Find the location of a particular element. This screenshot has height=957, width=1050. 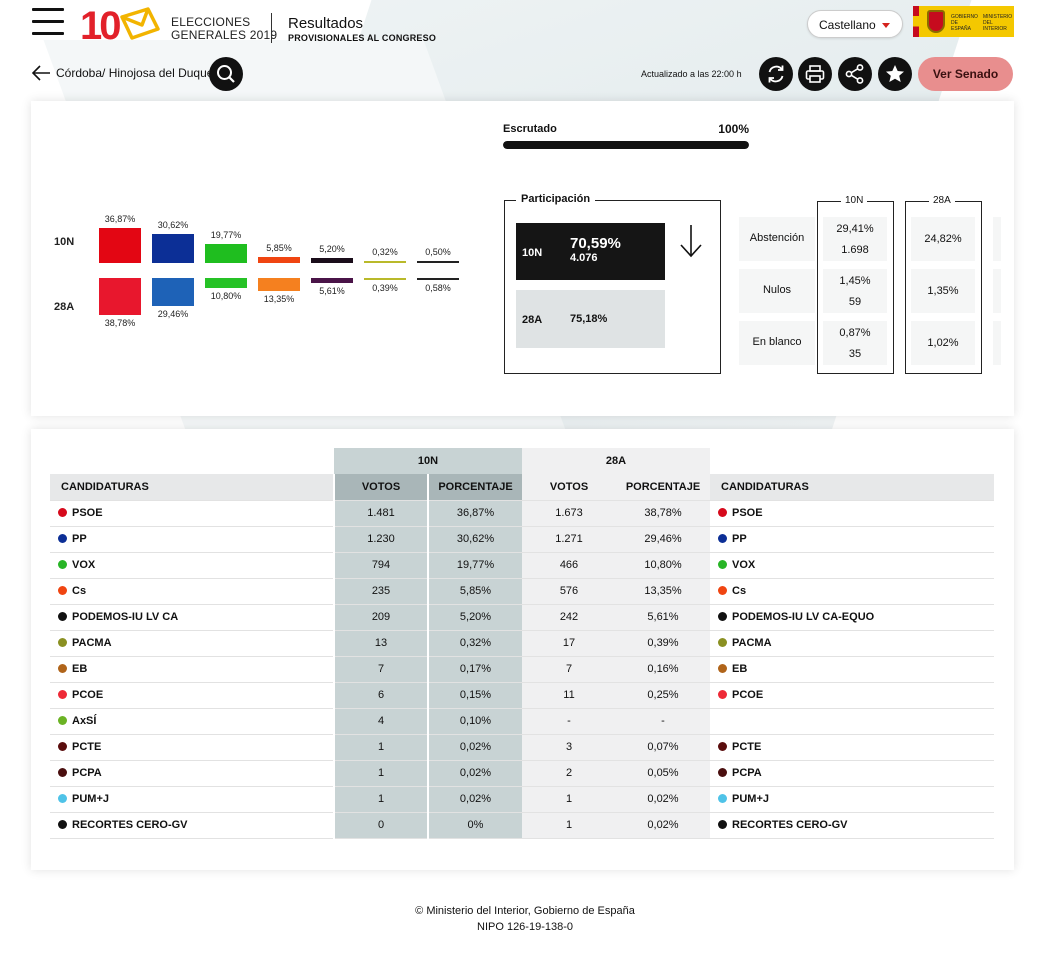

pct-10n: 5,85% is located at coordinates (474, 591).